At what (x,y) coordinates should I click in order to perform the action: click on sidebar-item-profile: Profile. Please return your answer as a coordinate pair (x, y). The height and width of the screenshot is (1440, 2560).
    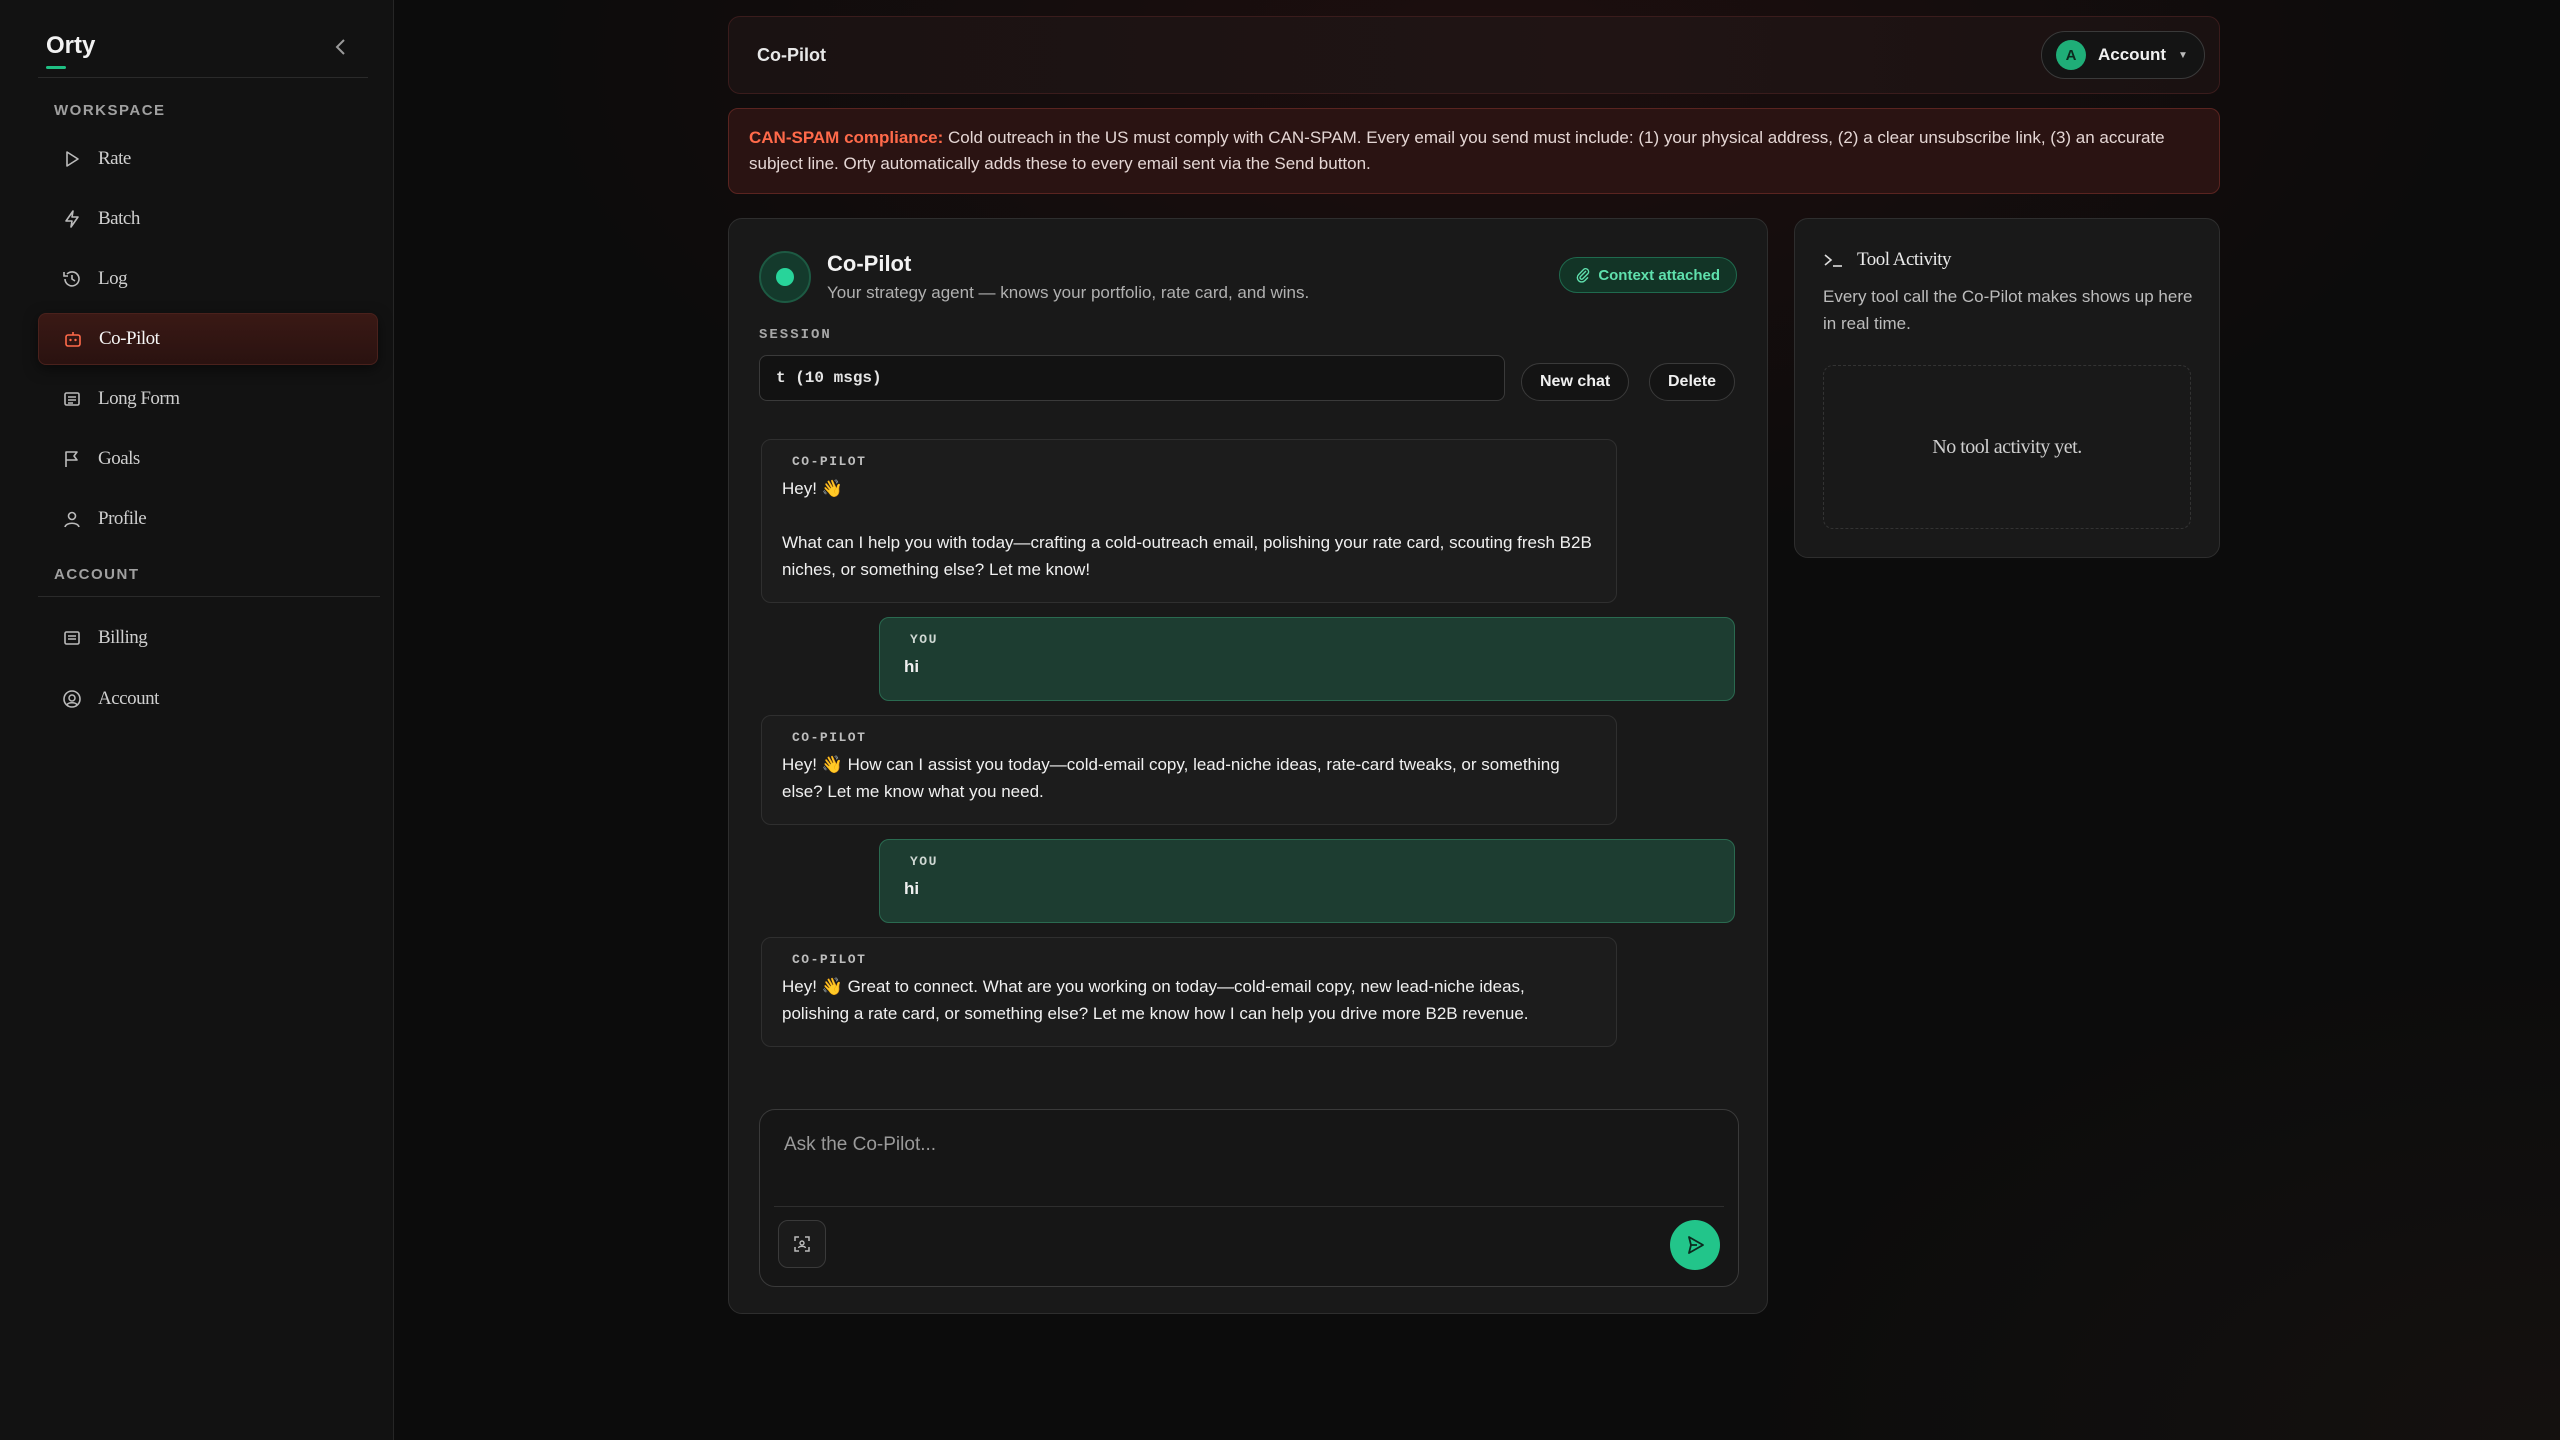
    Looking at the image, I should click on (208, 519).